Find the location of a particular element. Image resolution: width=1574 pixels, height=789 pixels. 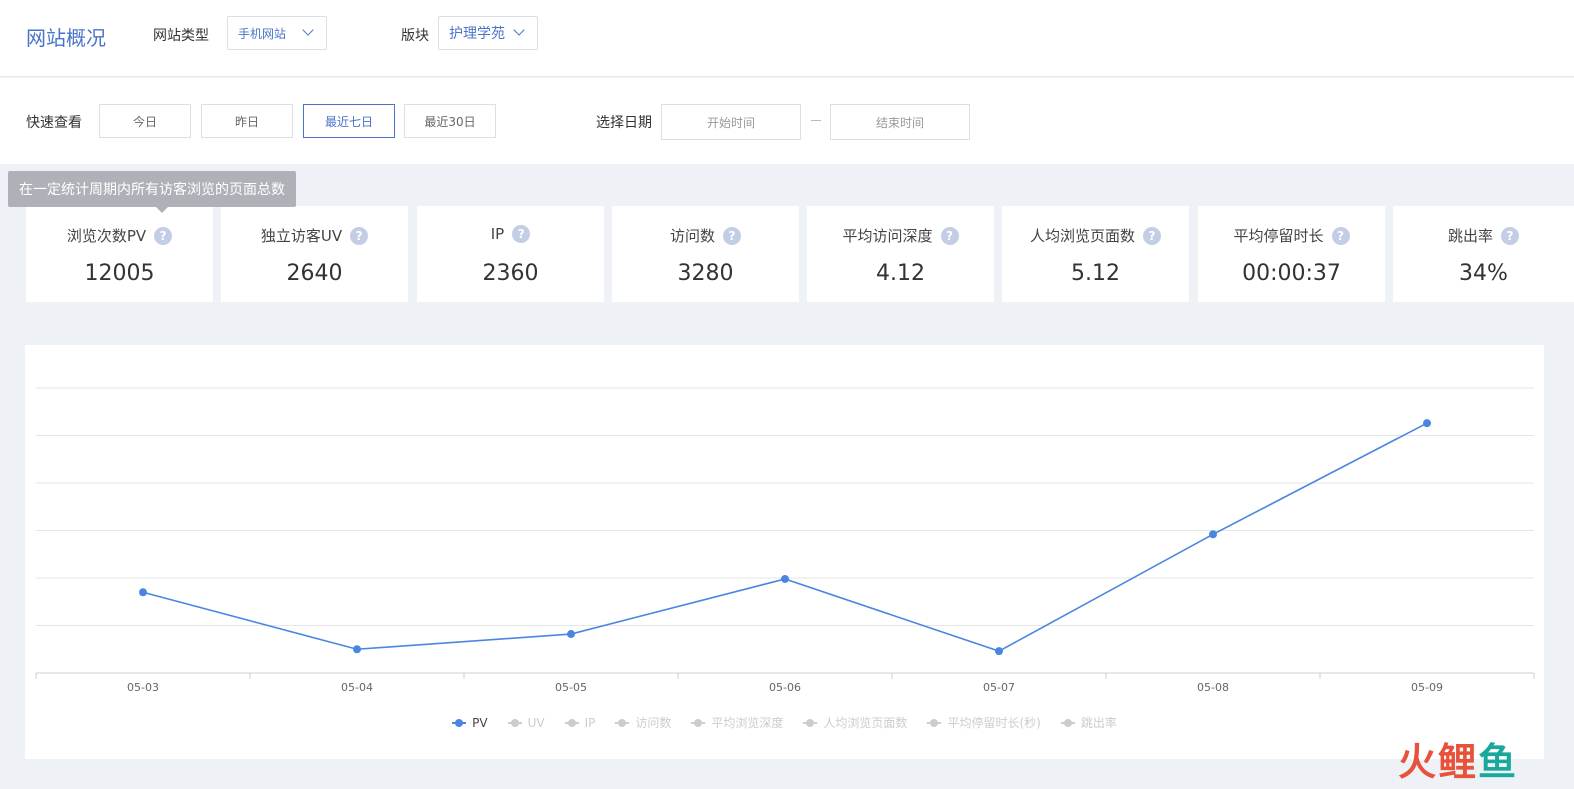

metric-label: IP is located at coordinates (497, 234).